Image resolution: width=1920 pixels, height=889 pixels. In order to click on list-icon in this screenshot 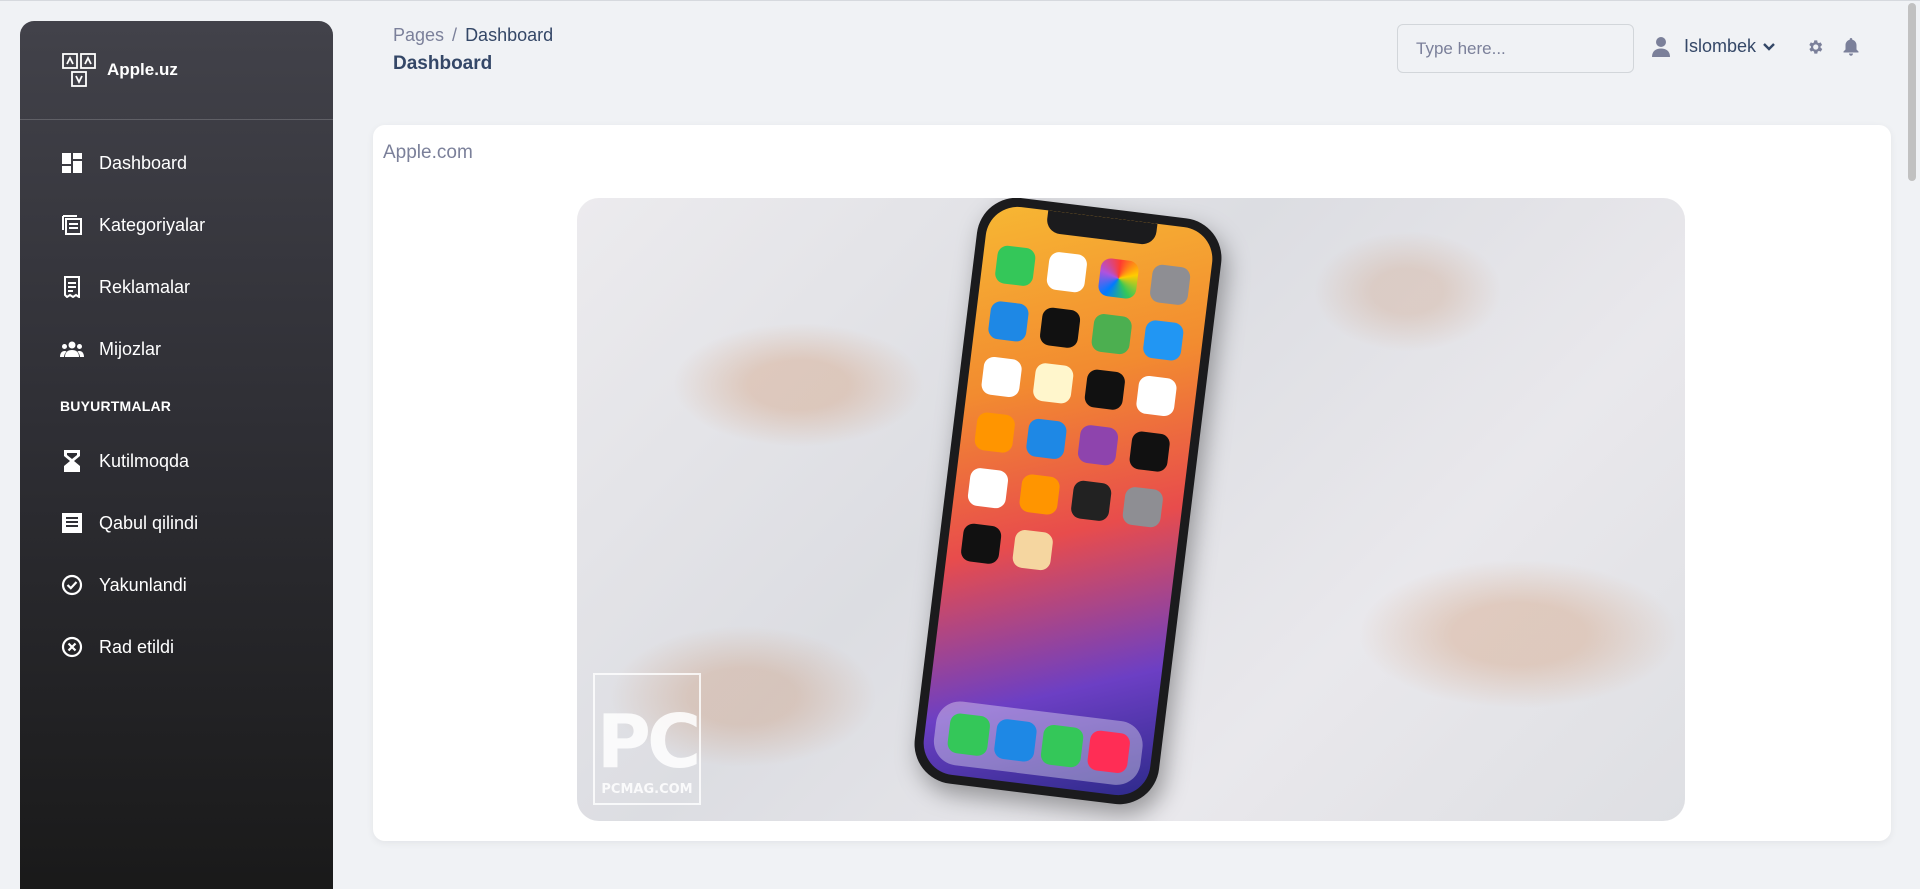, I will do `click(72, 523)`.